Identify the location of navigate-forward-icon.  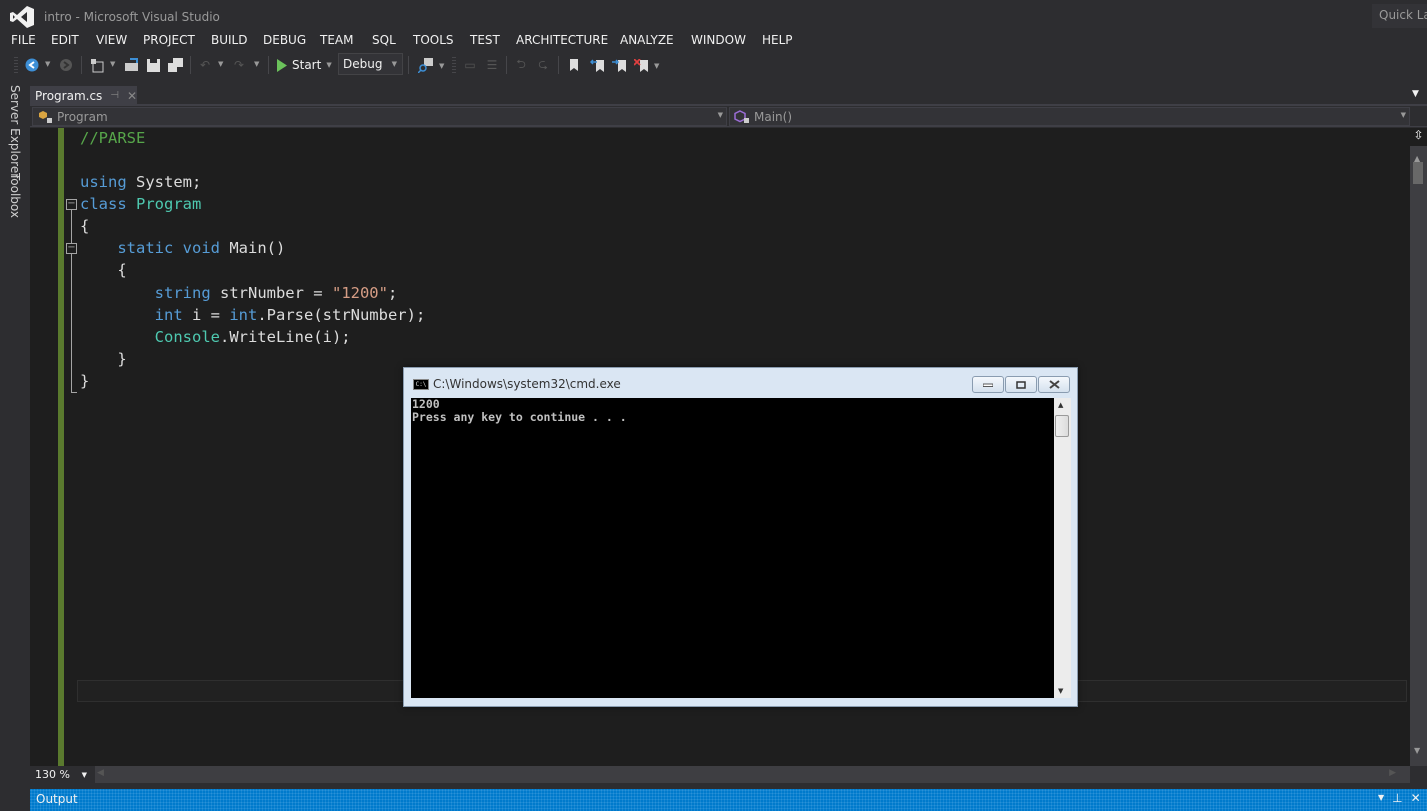
(66, 65).